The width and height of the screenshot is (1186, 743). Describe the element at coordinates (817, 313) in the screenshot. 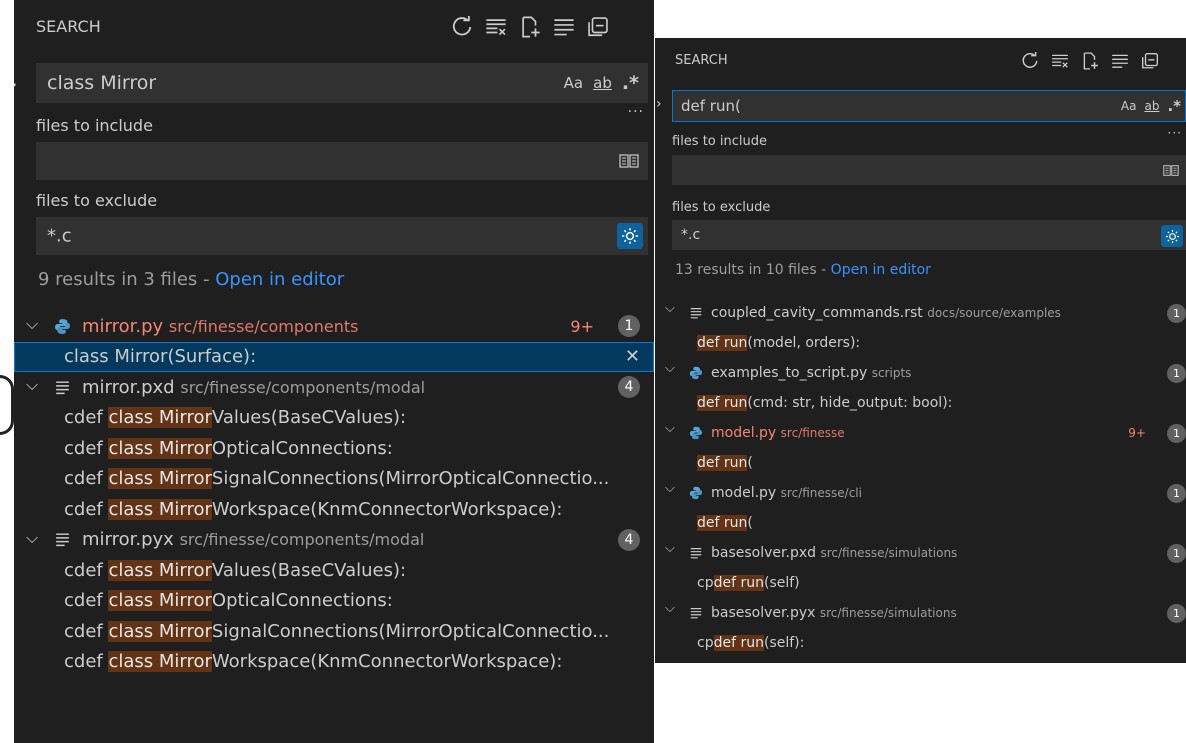

I see `file-name: coupled_cavity_commands.rst` at that location.